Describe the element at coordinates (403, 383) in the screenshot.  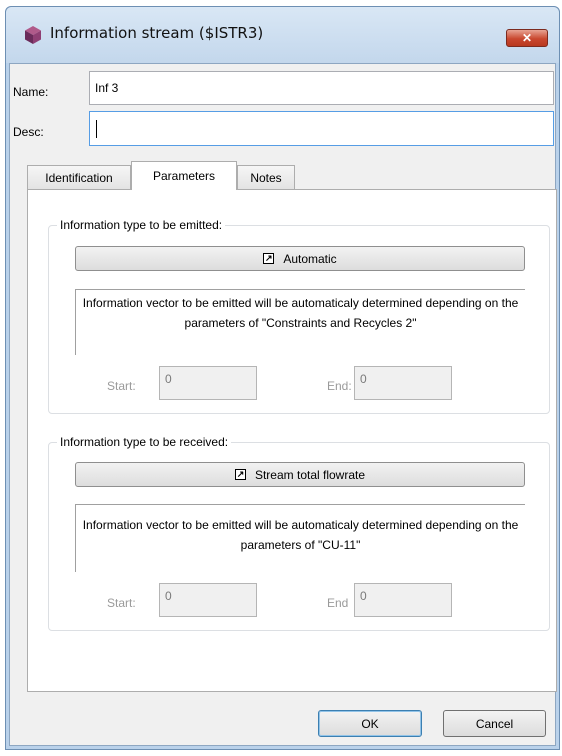
I see `emitted-end-input: 0` at that location.